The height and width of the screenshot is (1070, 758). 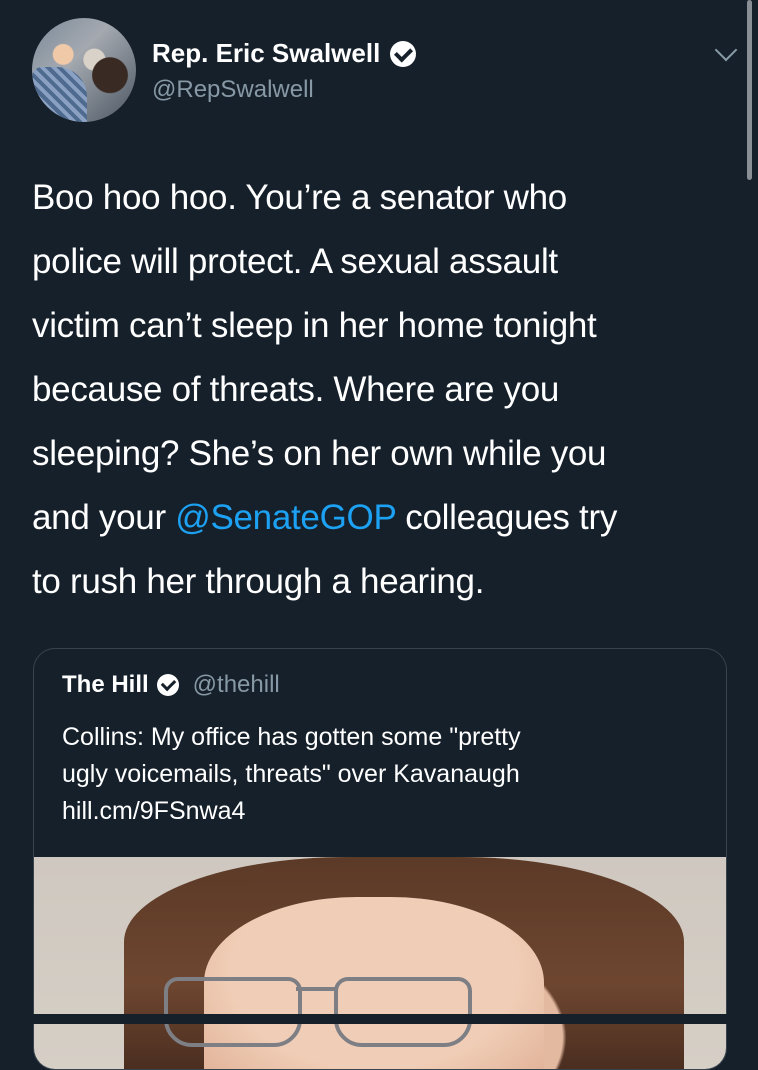 What do you see at coordinates (384, 73) in the screenshot?
I see `tweet-header: Rep. Eric Swalwell @RepSwalwell` at bounding box center [384, 73].